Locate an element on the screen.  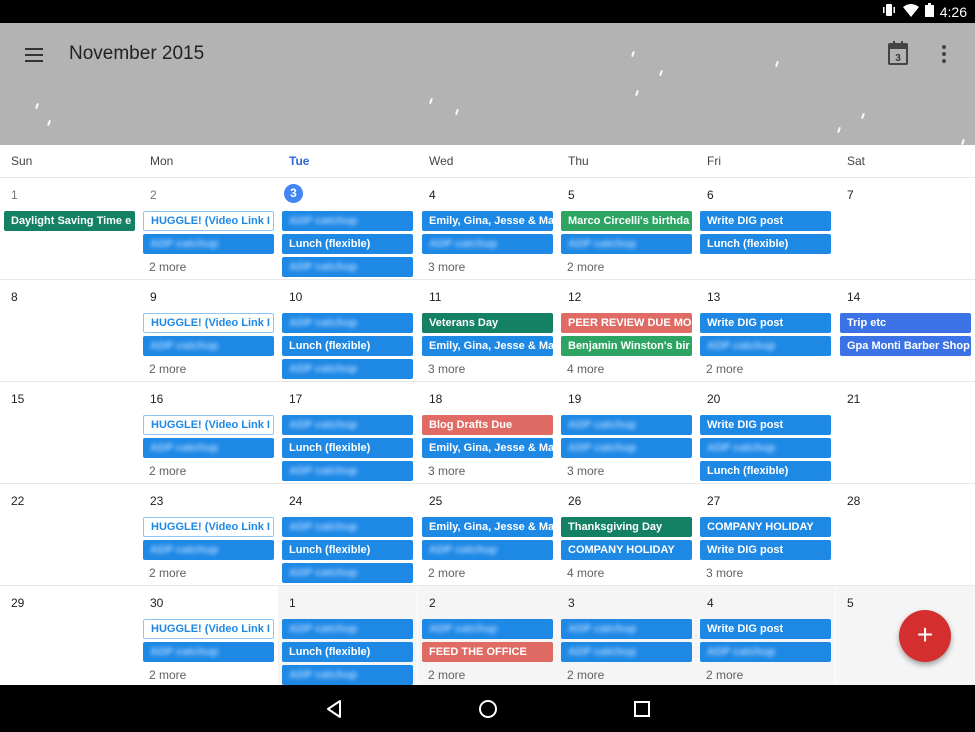
day-cell: 28 is located at coordinates (905, 535).